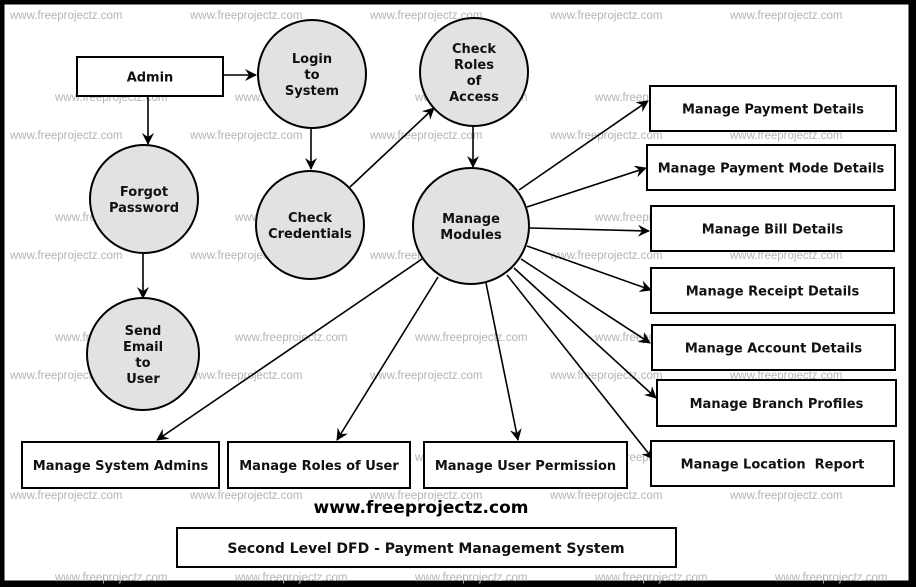 The height and width of the screenshot is (587, 916). I want to click on process-label: Modules, so click(471, 235).